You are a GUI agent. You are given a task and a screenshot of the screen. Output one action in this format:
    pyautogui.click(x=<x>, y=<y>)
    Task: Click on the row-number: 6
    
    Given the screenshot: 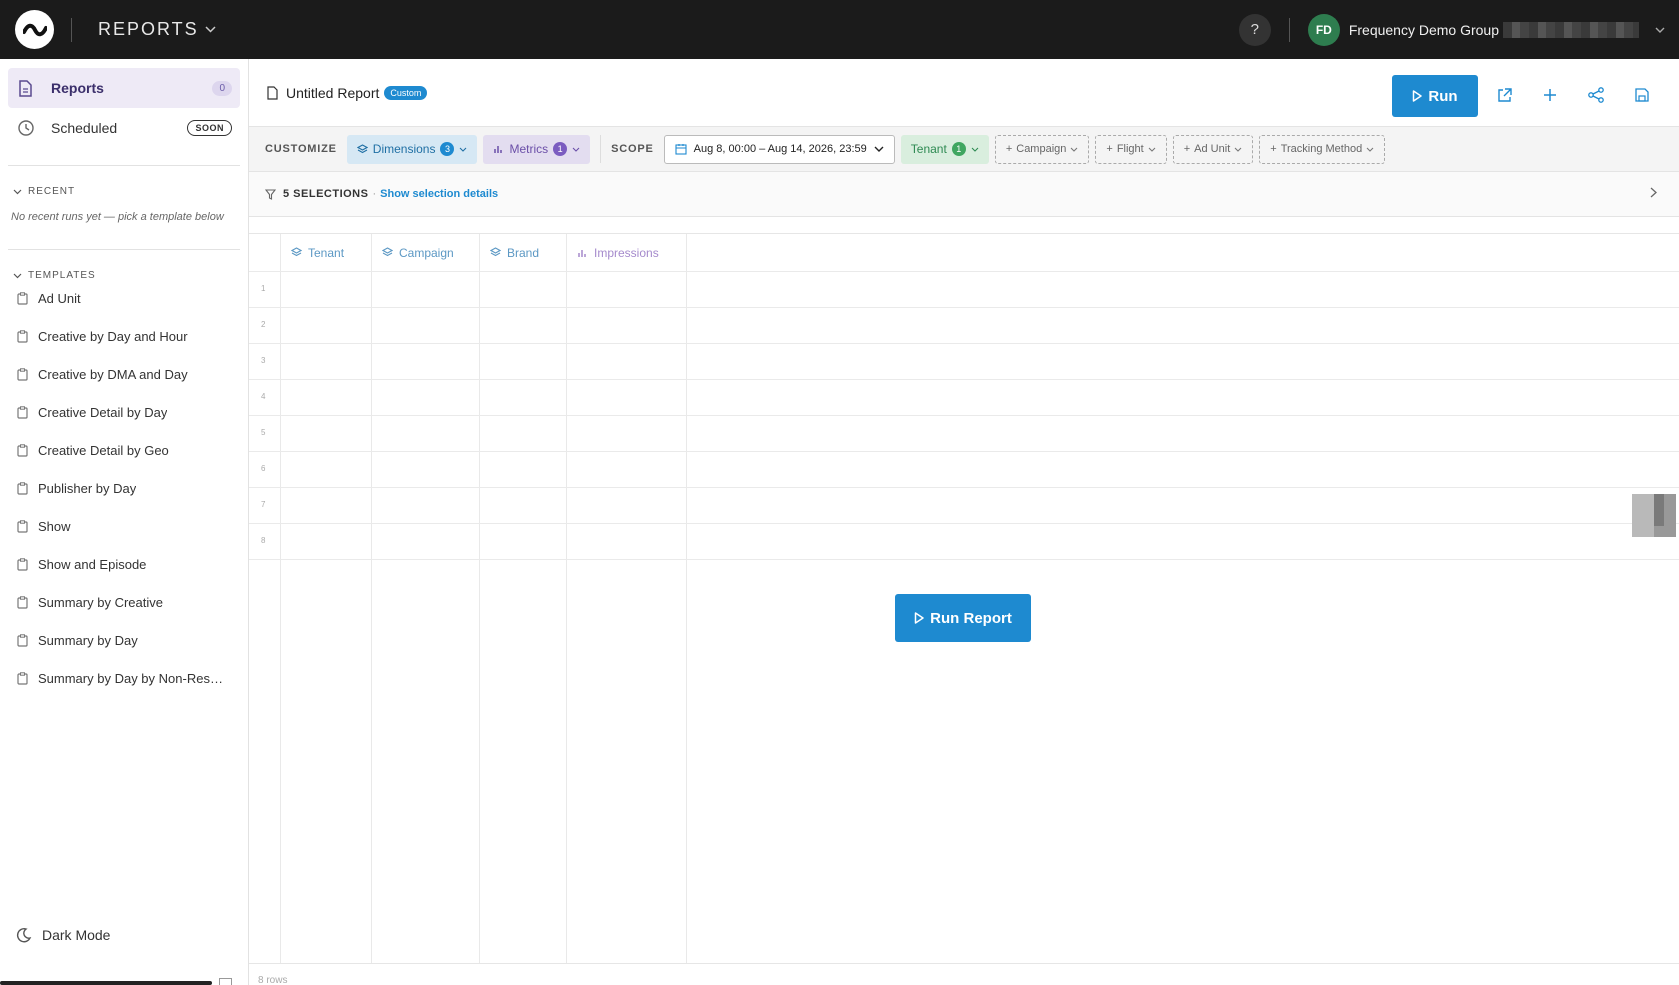 What is the action you would take?
    pyautogui.click(x=263, y=468)
    